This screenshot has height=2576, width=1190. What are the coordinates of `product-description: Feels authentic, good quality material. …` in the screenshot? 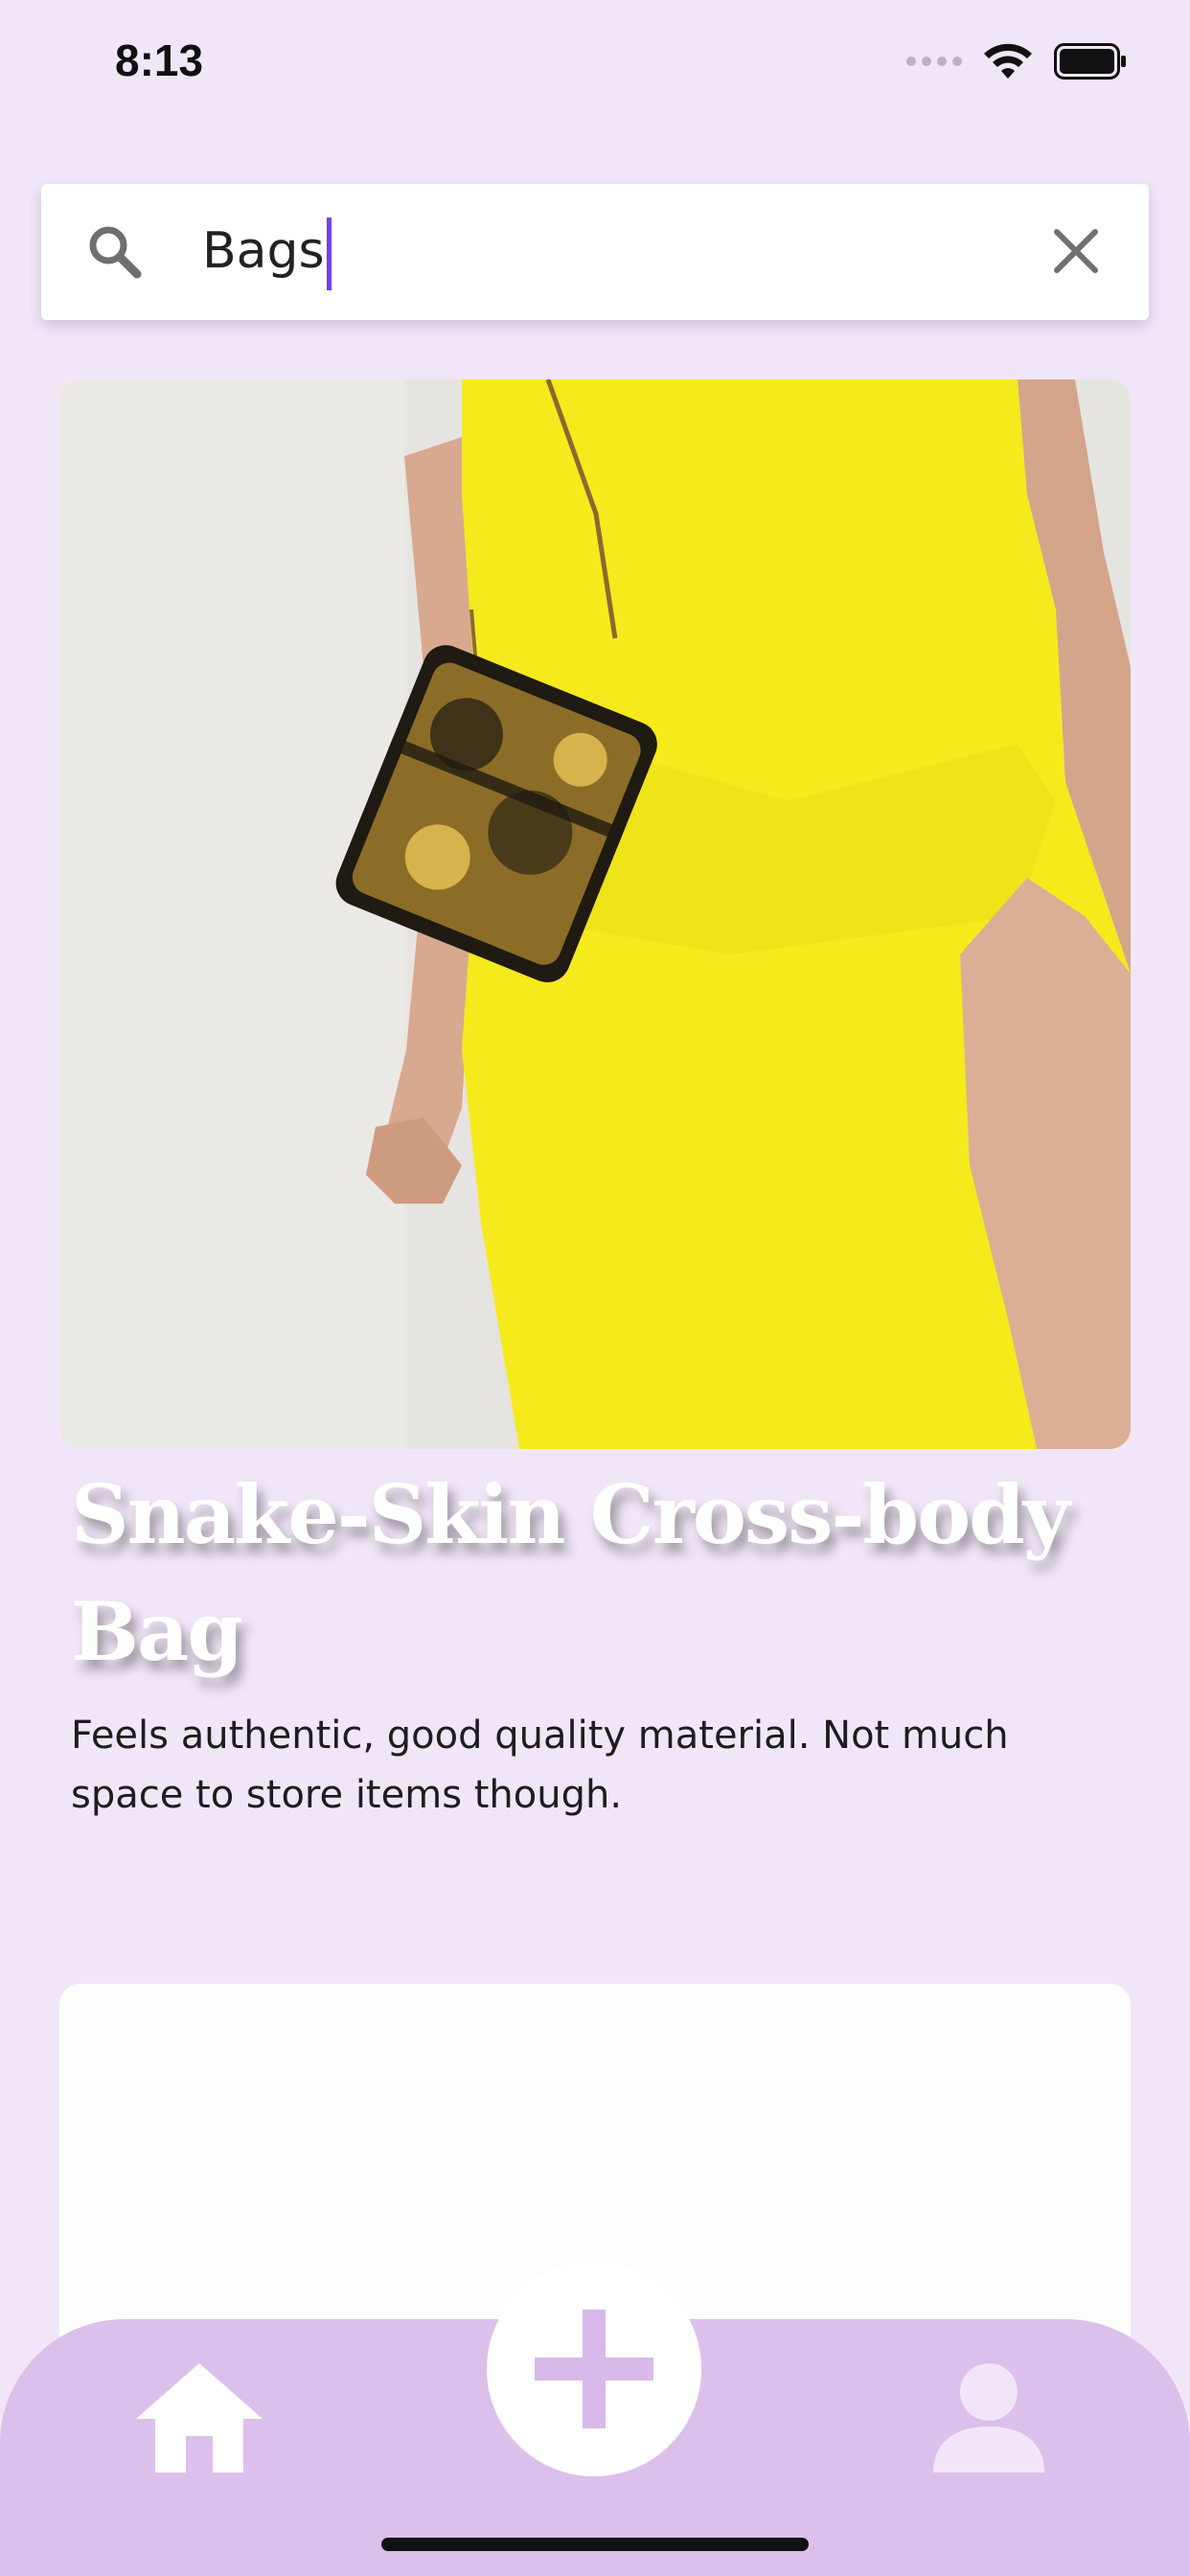 It's located at (540, 1765).